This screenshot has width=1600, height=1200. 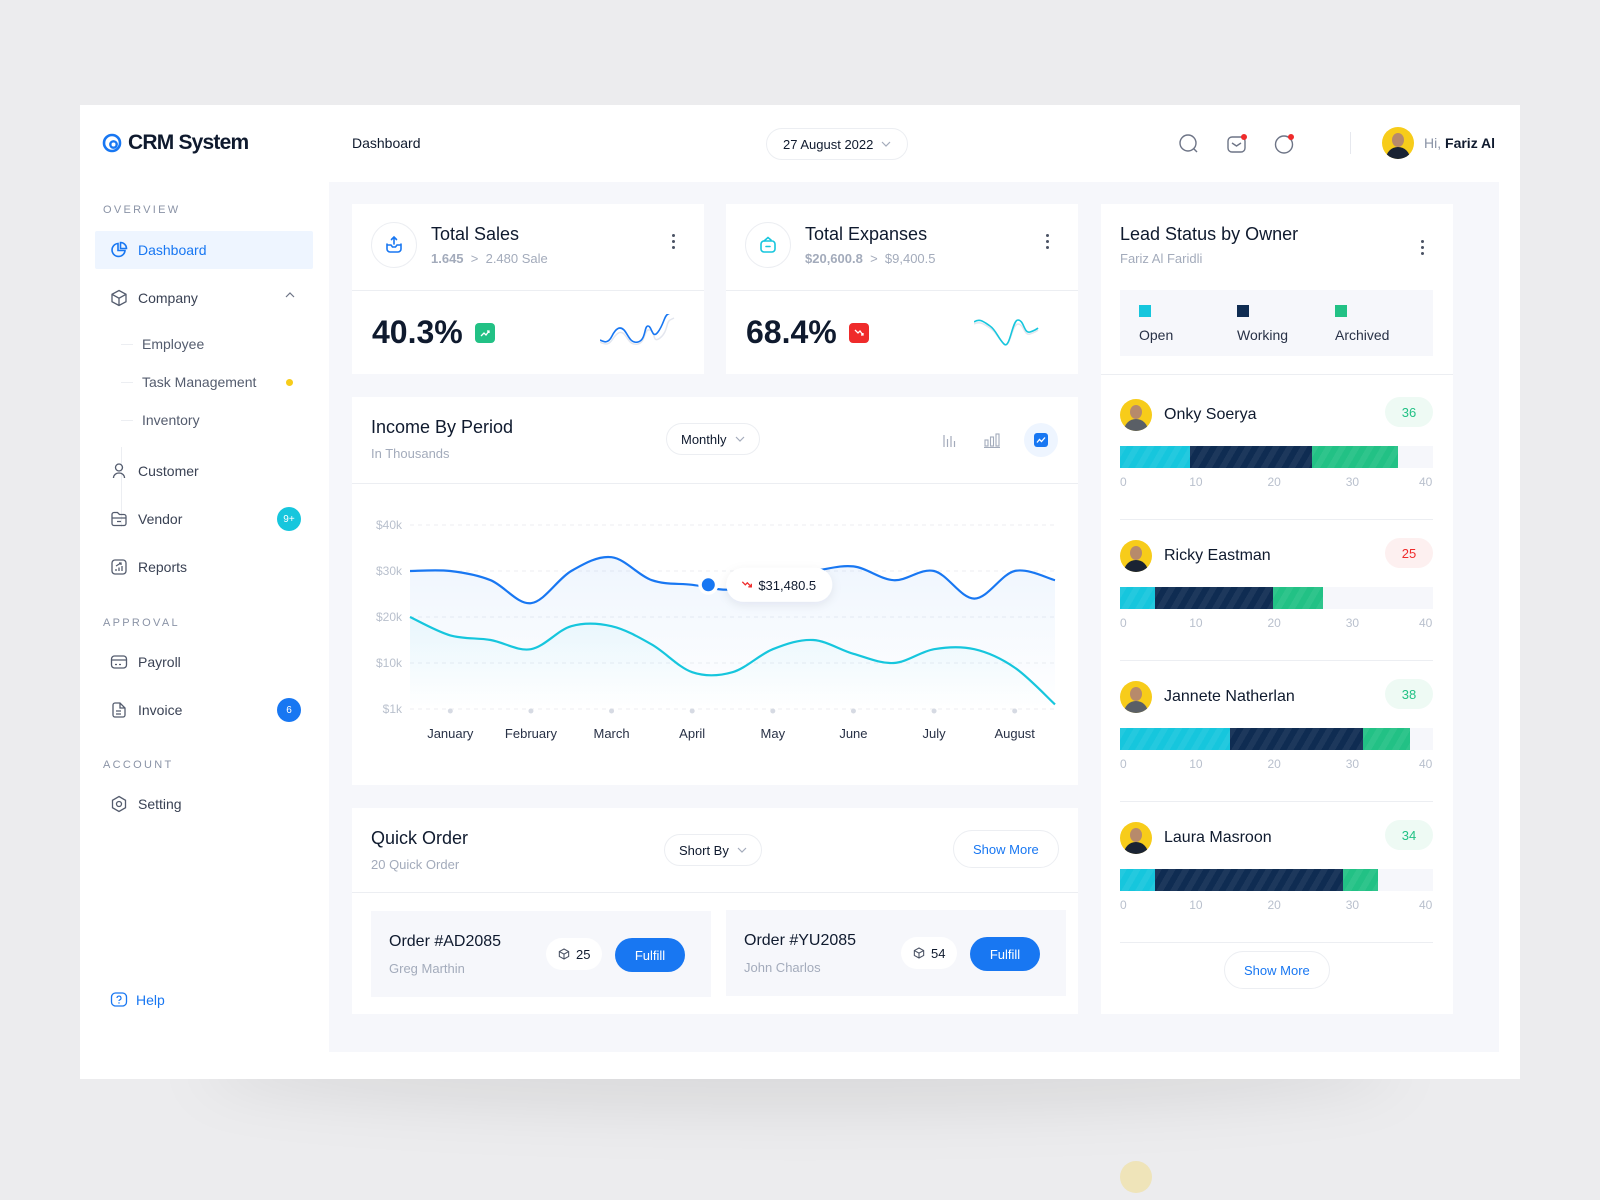 I want to click on order-qty-value: 54, so click(x=938, y=953).